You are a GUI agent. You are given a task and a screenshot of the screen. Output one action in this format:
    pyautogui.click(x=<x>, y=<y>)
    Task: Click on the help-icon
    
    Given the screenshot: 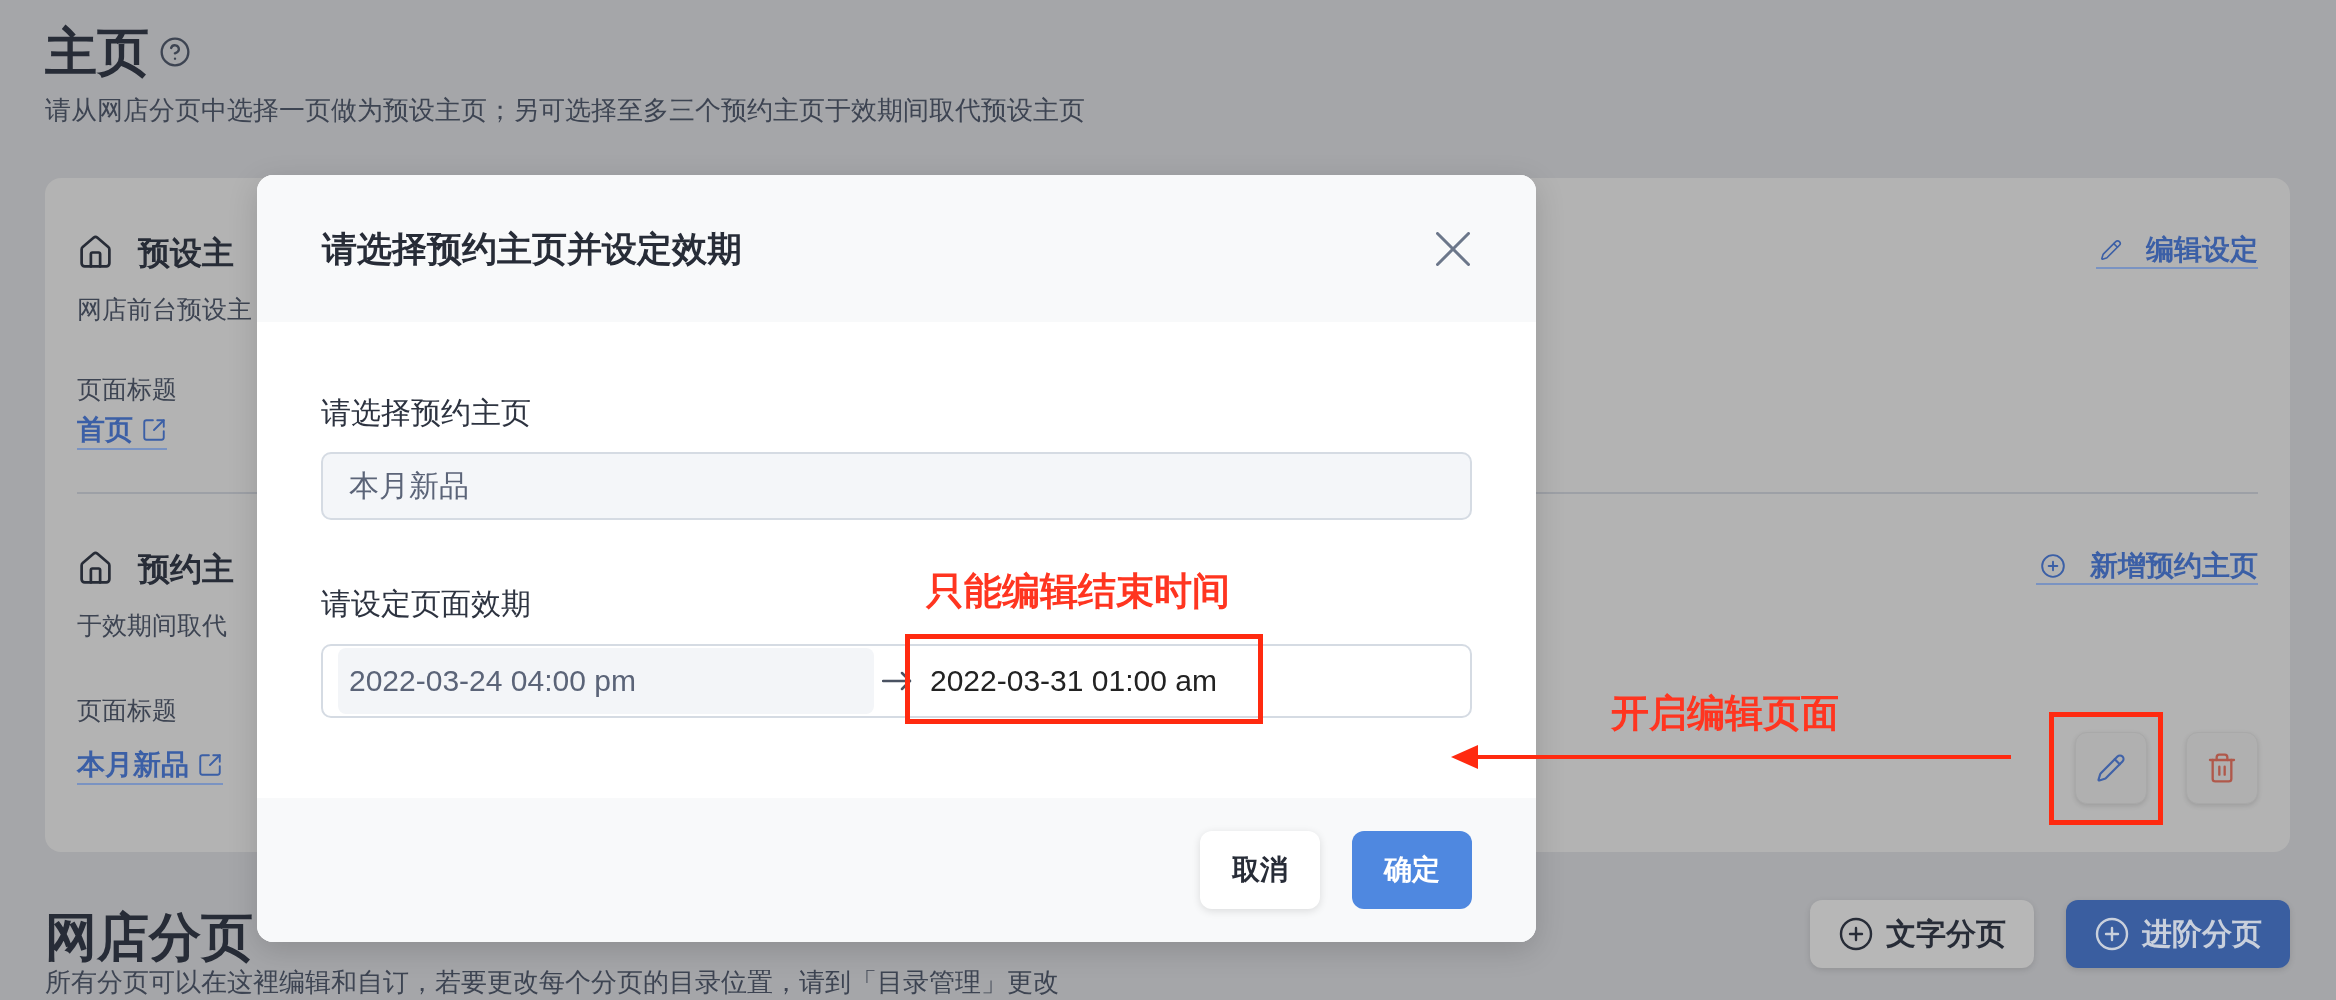 What is the action you would take?
    pyautogui.click(x=175, y=52)
    